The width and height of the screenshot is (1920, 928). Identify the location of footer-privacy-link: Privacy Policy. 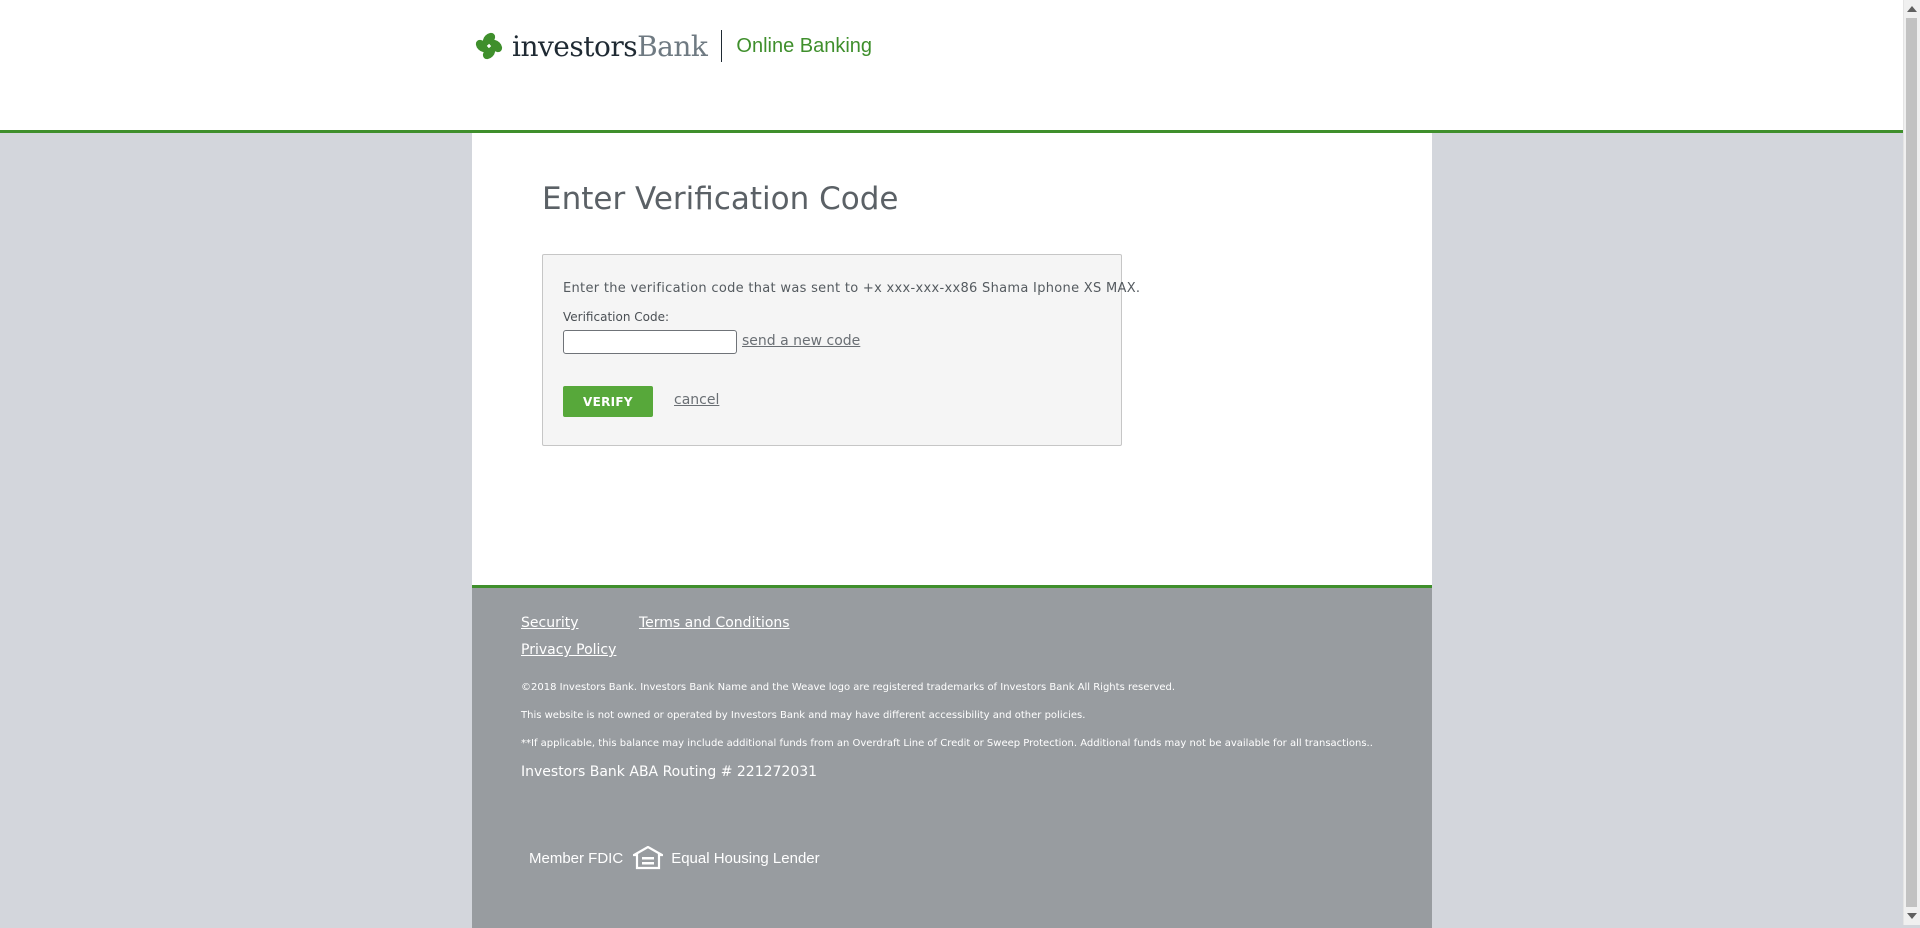
(568, 650).